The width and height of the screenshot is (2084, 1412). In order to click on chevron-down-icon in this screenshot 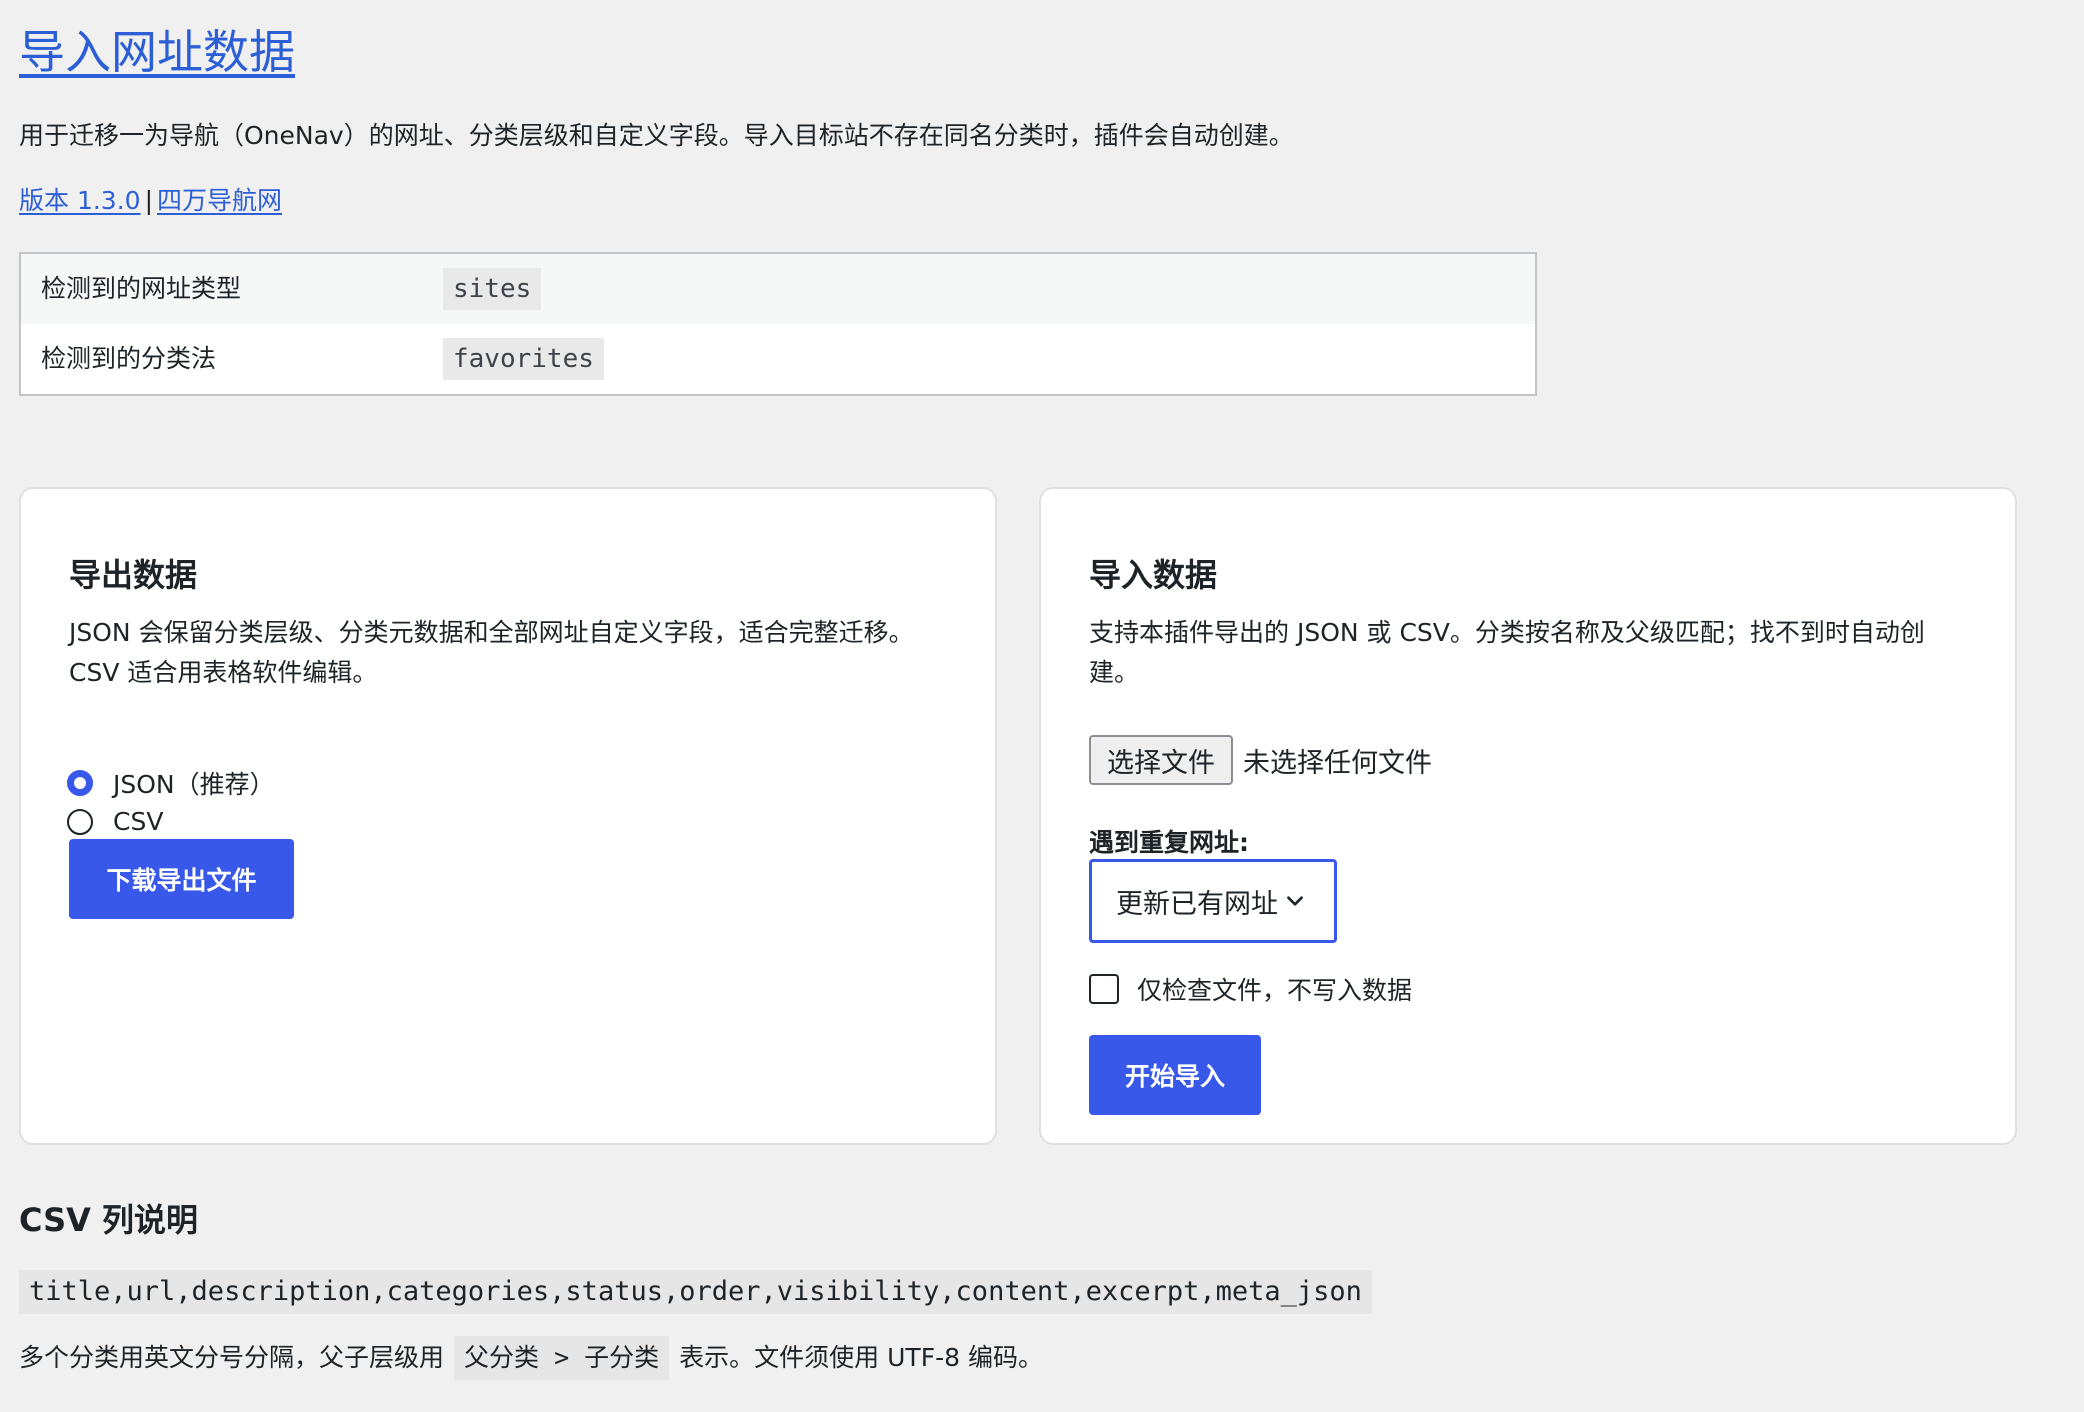, I will do `click(1295, 901)`.